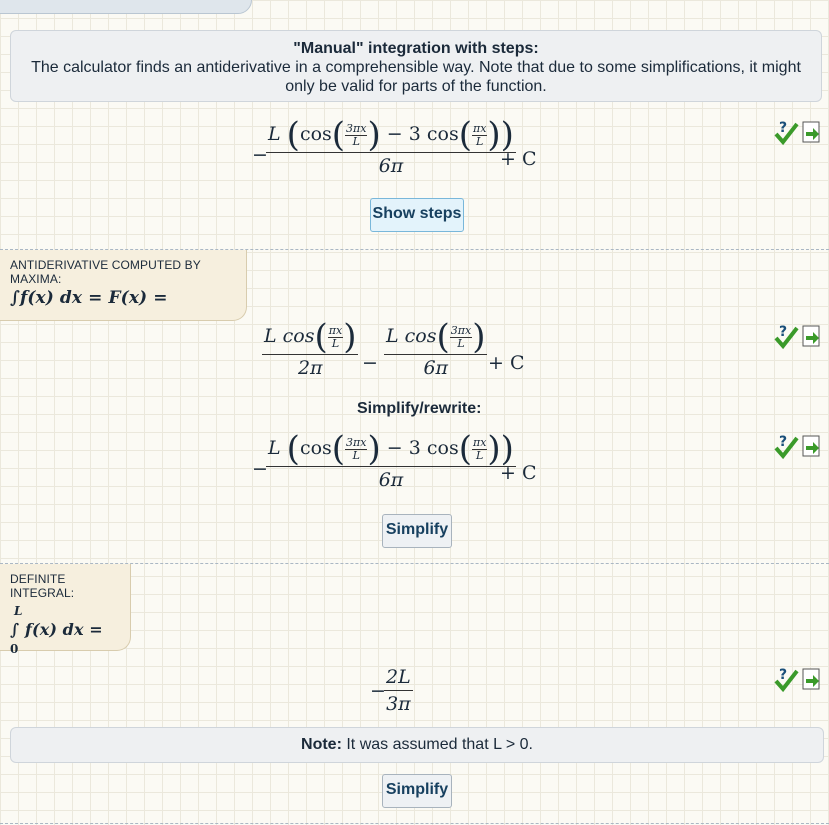 This screenshot has height=825, width=829. Describe the element at coordinates (89, 298) in the screenshot. I see `maxima-formula: ∫f(x) dx = F(x) =` at that location.